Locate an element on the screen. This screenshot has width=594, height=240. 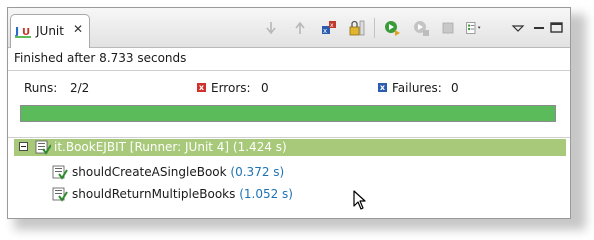
failure-icon: x is located at coordinates (382, 87).